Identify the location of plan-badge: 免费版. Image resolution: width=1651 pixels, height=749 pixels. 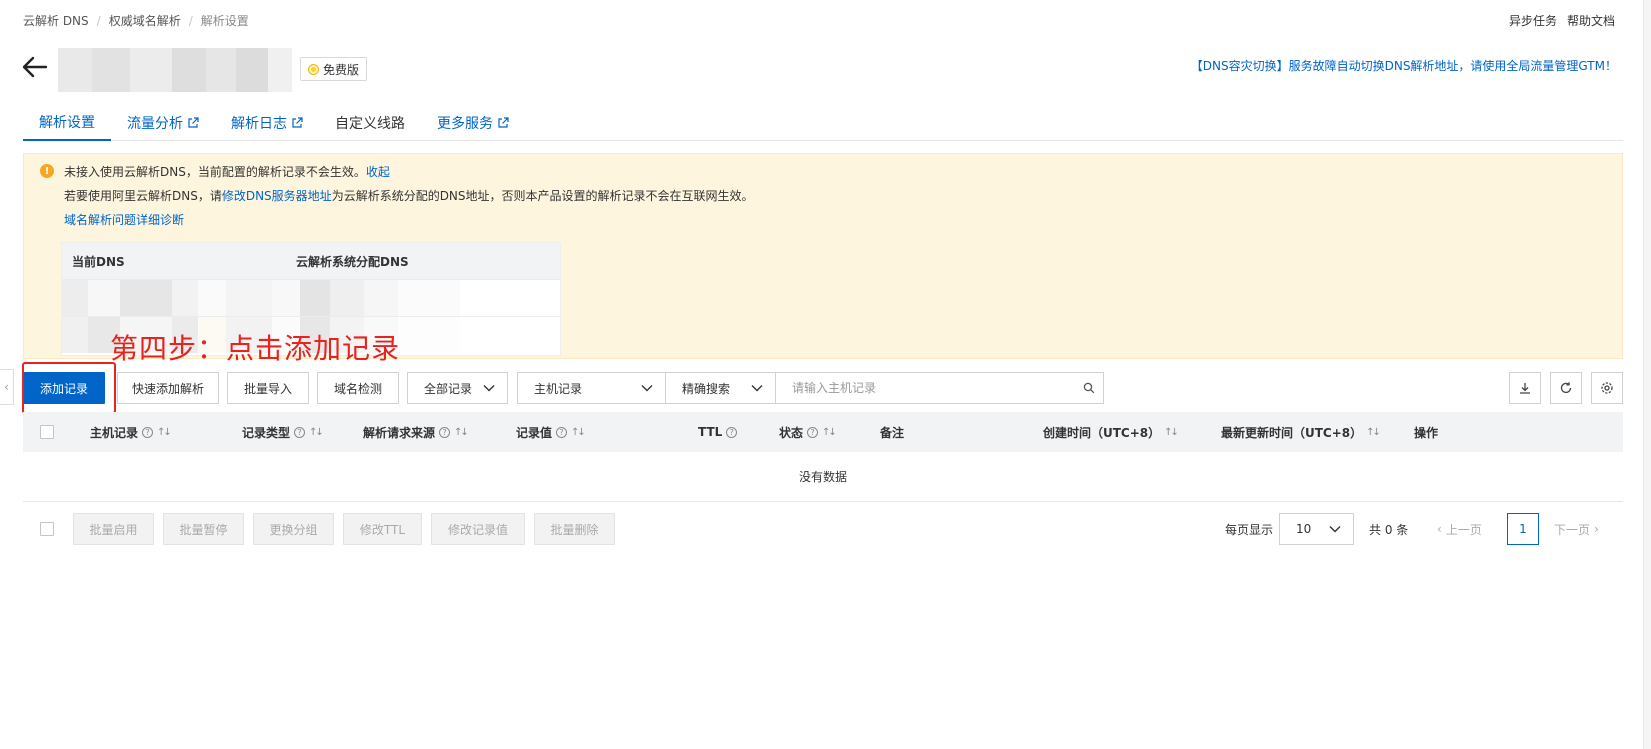
(334, 69).